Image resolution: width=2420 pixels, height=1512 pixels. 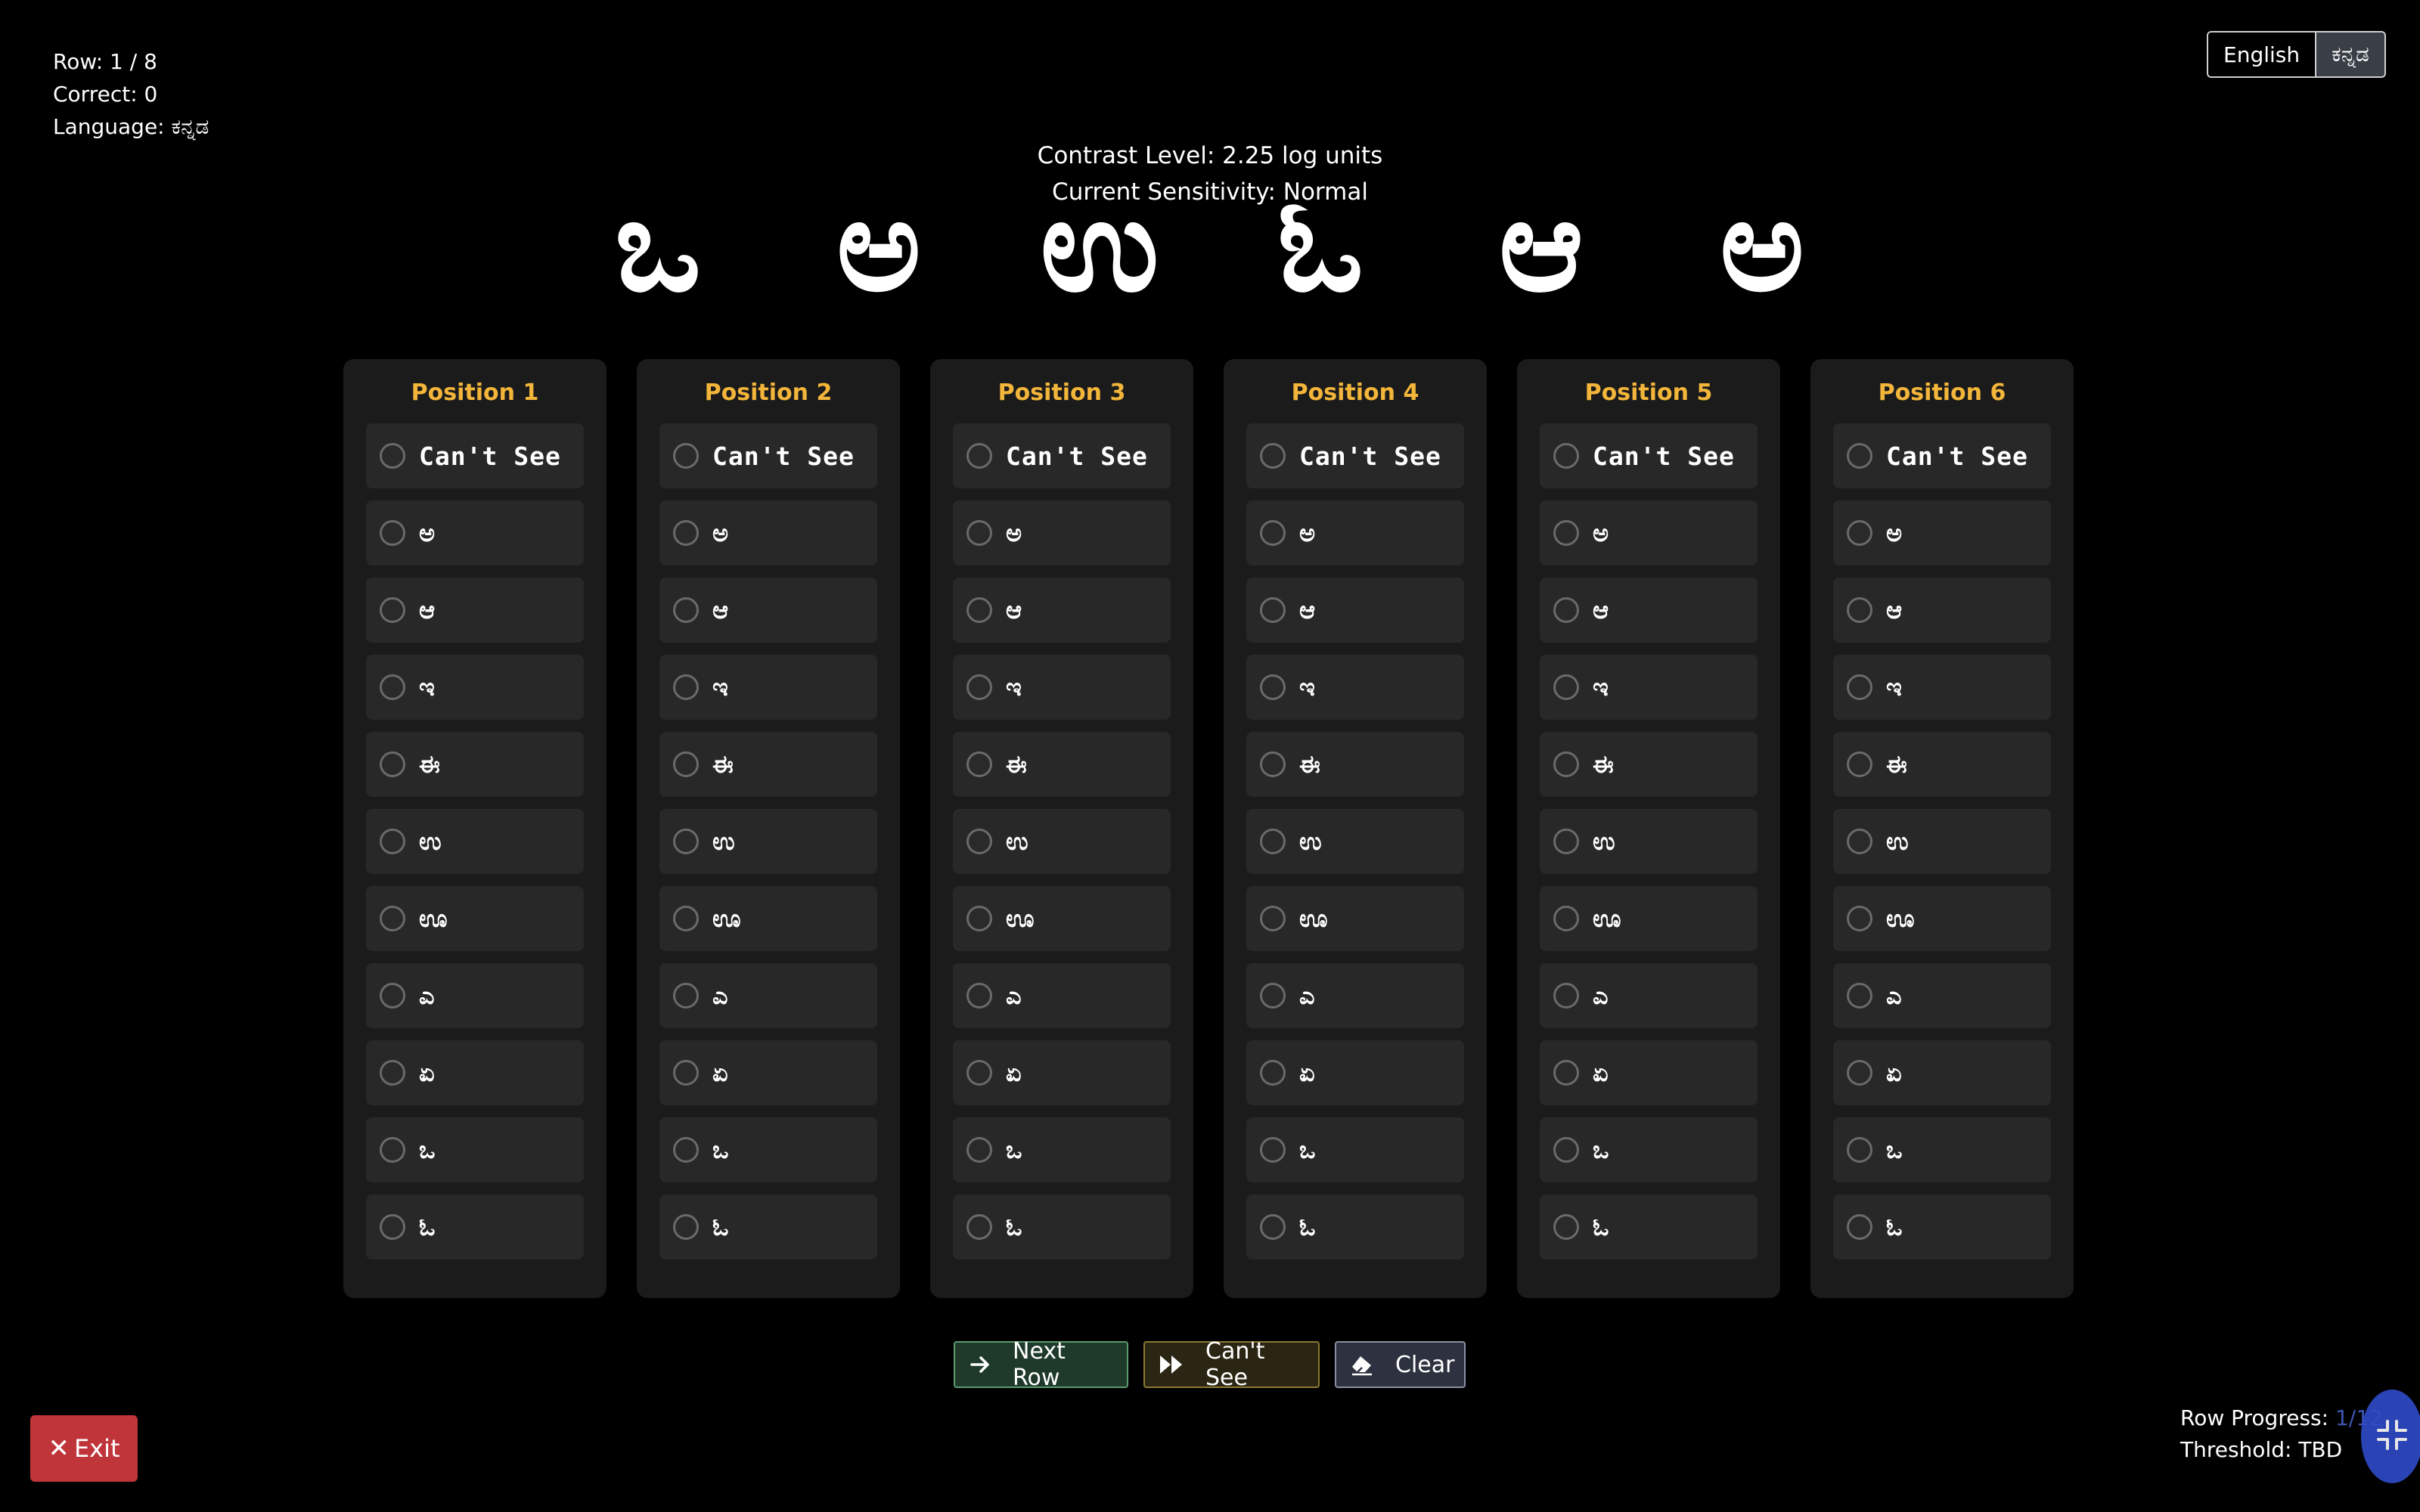 What do you see at coordinates (1400, 1364) in the screenshot?
I see `clear-button: Clear` at bounding box center [1400, 1364].